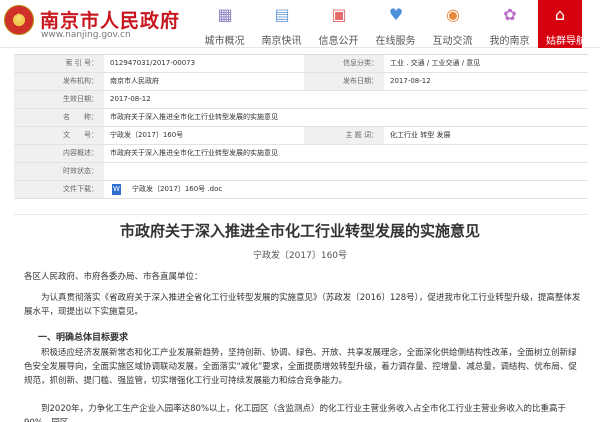 The width and height of the screenshot is (600, 422). I want to click on info-row-effective: 生效日期： 2017-08-12, so click(301, 100).